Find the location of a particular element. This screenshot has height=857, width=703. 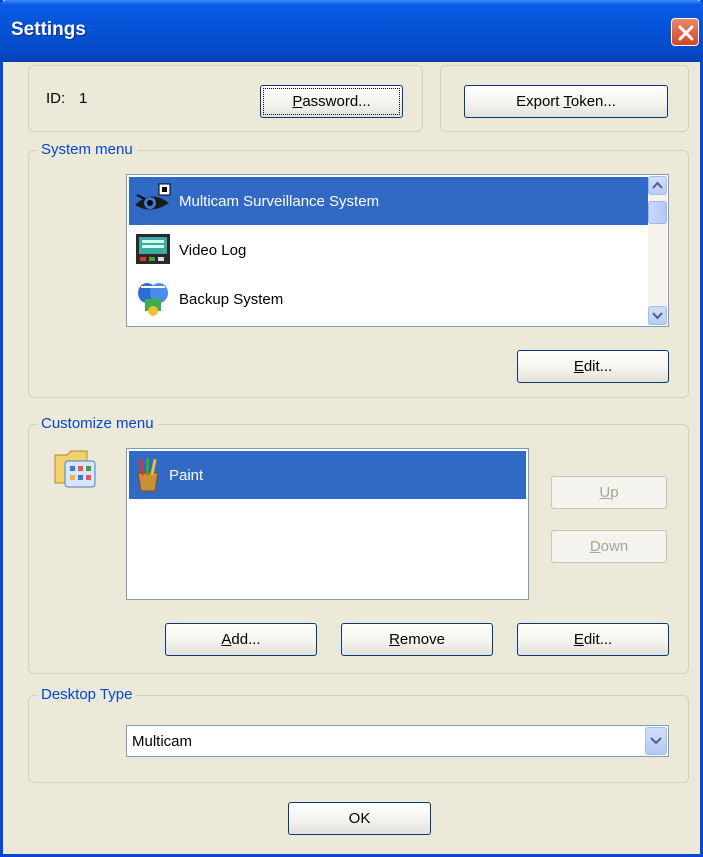

scroll-up-button is located at coordinates (657, 185).